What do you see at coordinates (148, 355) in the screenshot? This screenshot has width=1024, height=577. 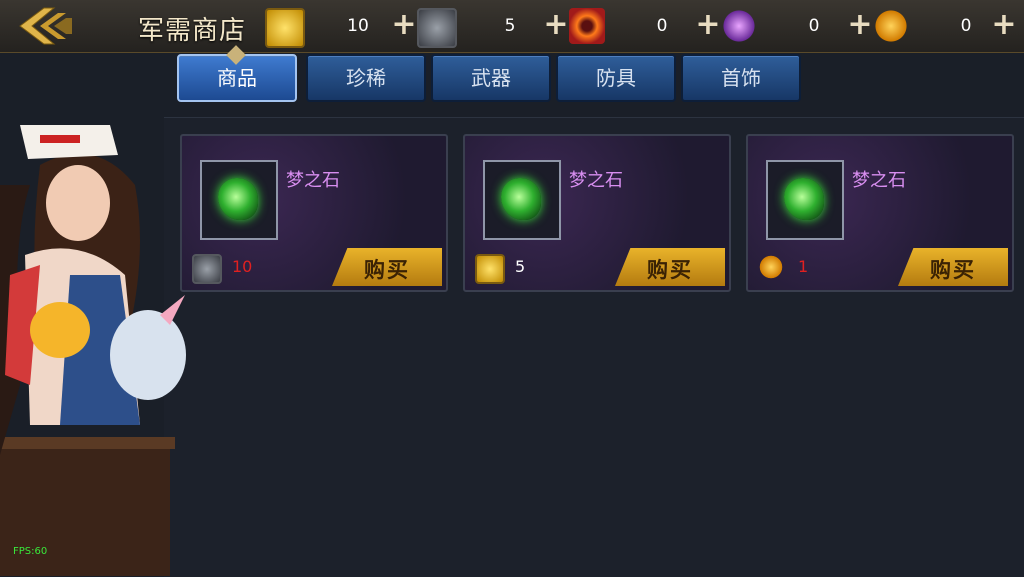 I see `unicorn-pet` at bounding box center [148, 355].